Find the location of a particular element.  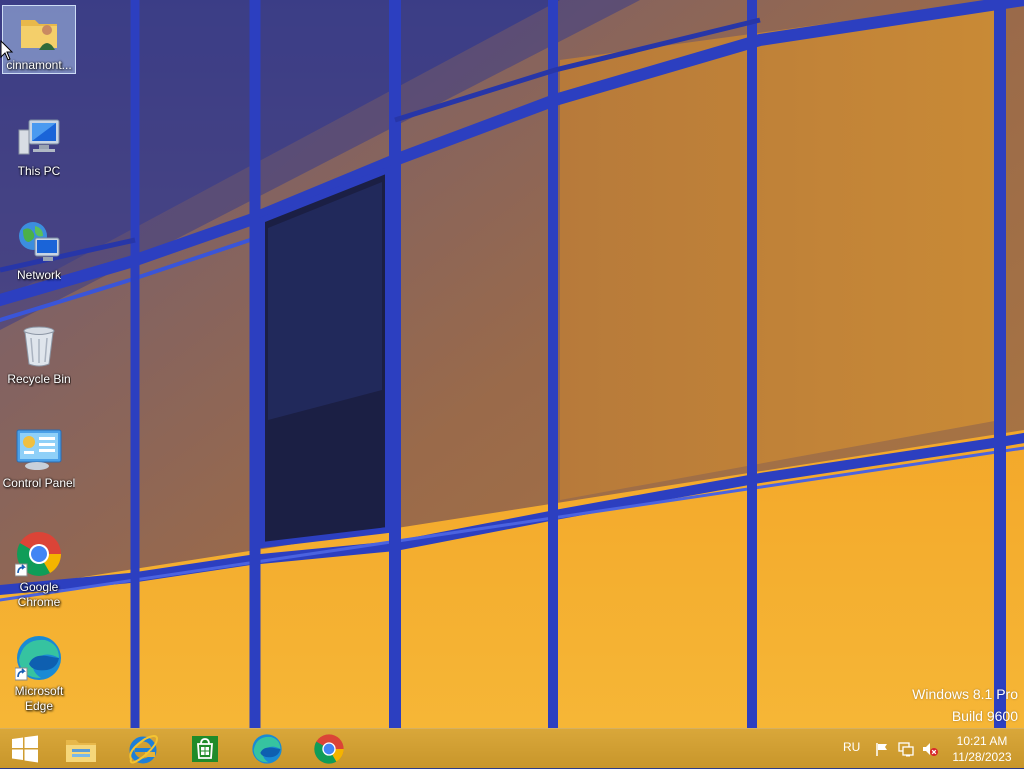

file-explorer-icon is located at coordinates (81, 751).